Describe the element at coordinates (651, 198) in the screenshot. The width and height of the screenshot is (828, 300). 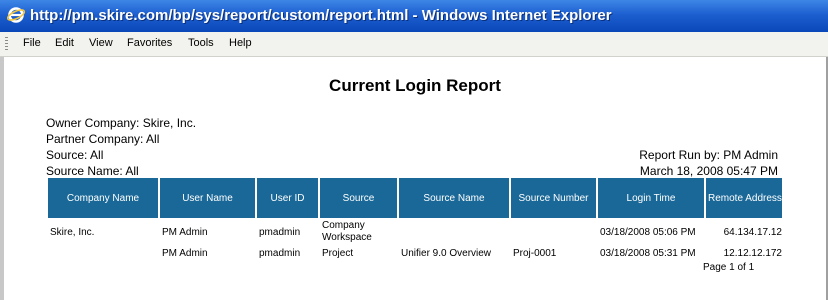
I see `column-header-login-time: Login Time` at that location.